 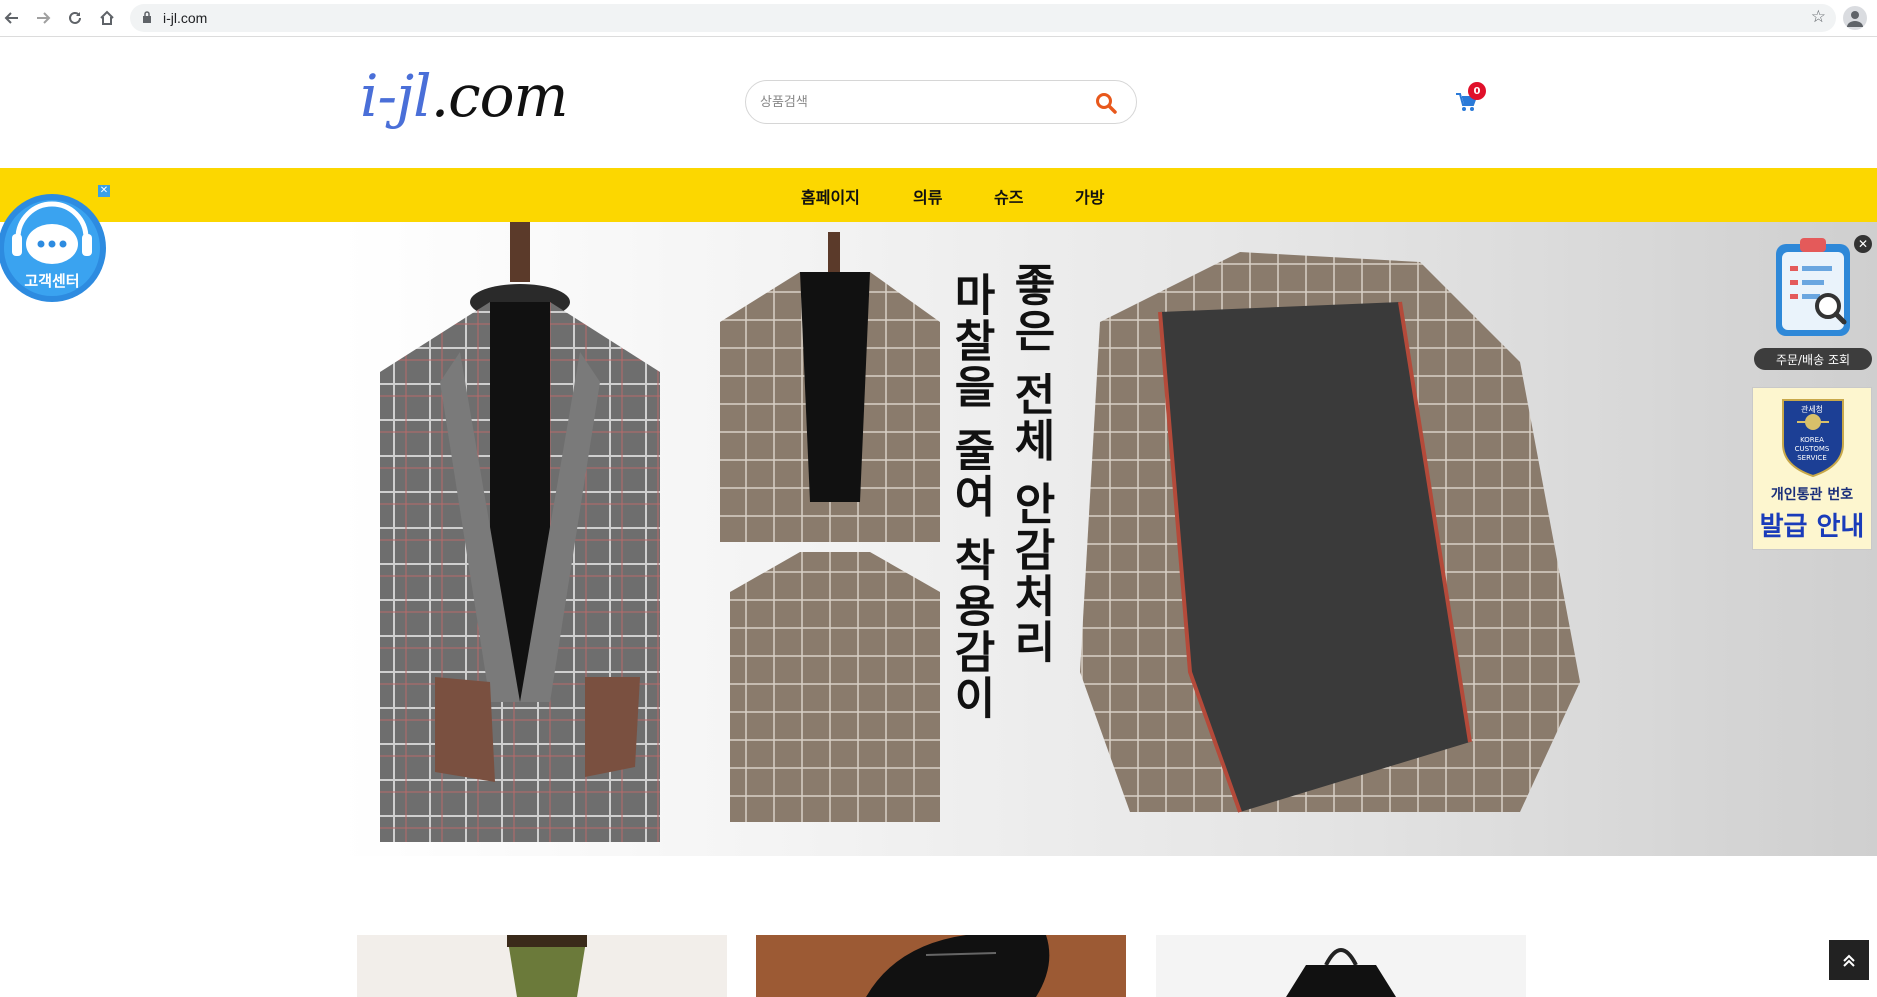 I want to click on bag-thumbnail, so click(x=1341, y=966).